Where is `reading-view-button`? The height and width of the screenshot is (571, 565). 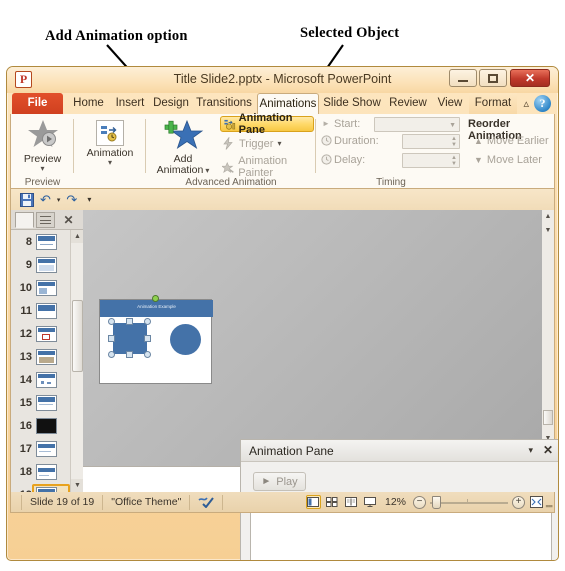
reading-view-button is located at coordinates (351, 502).